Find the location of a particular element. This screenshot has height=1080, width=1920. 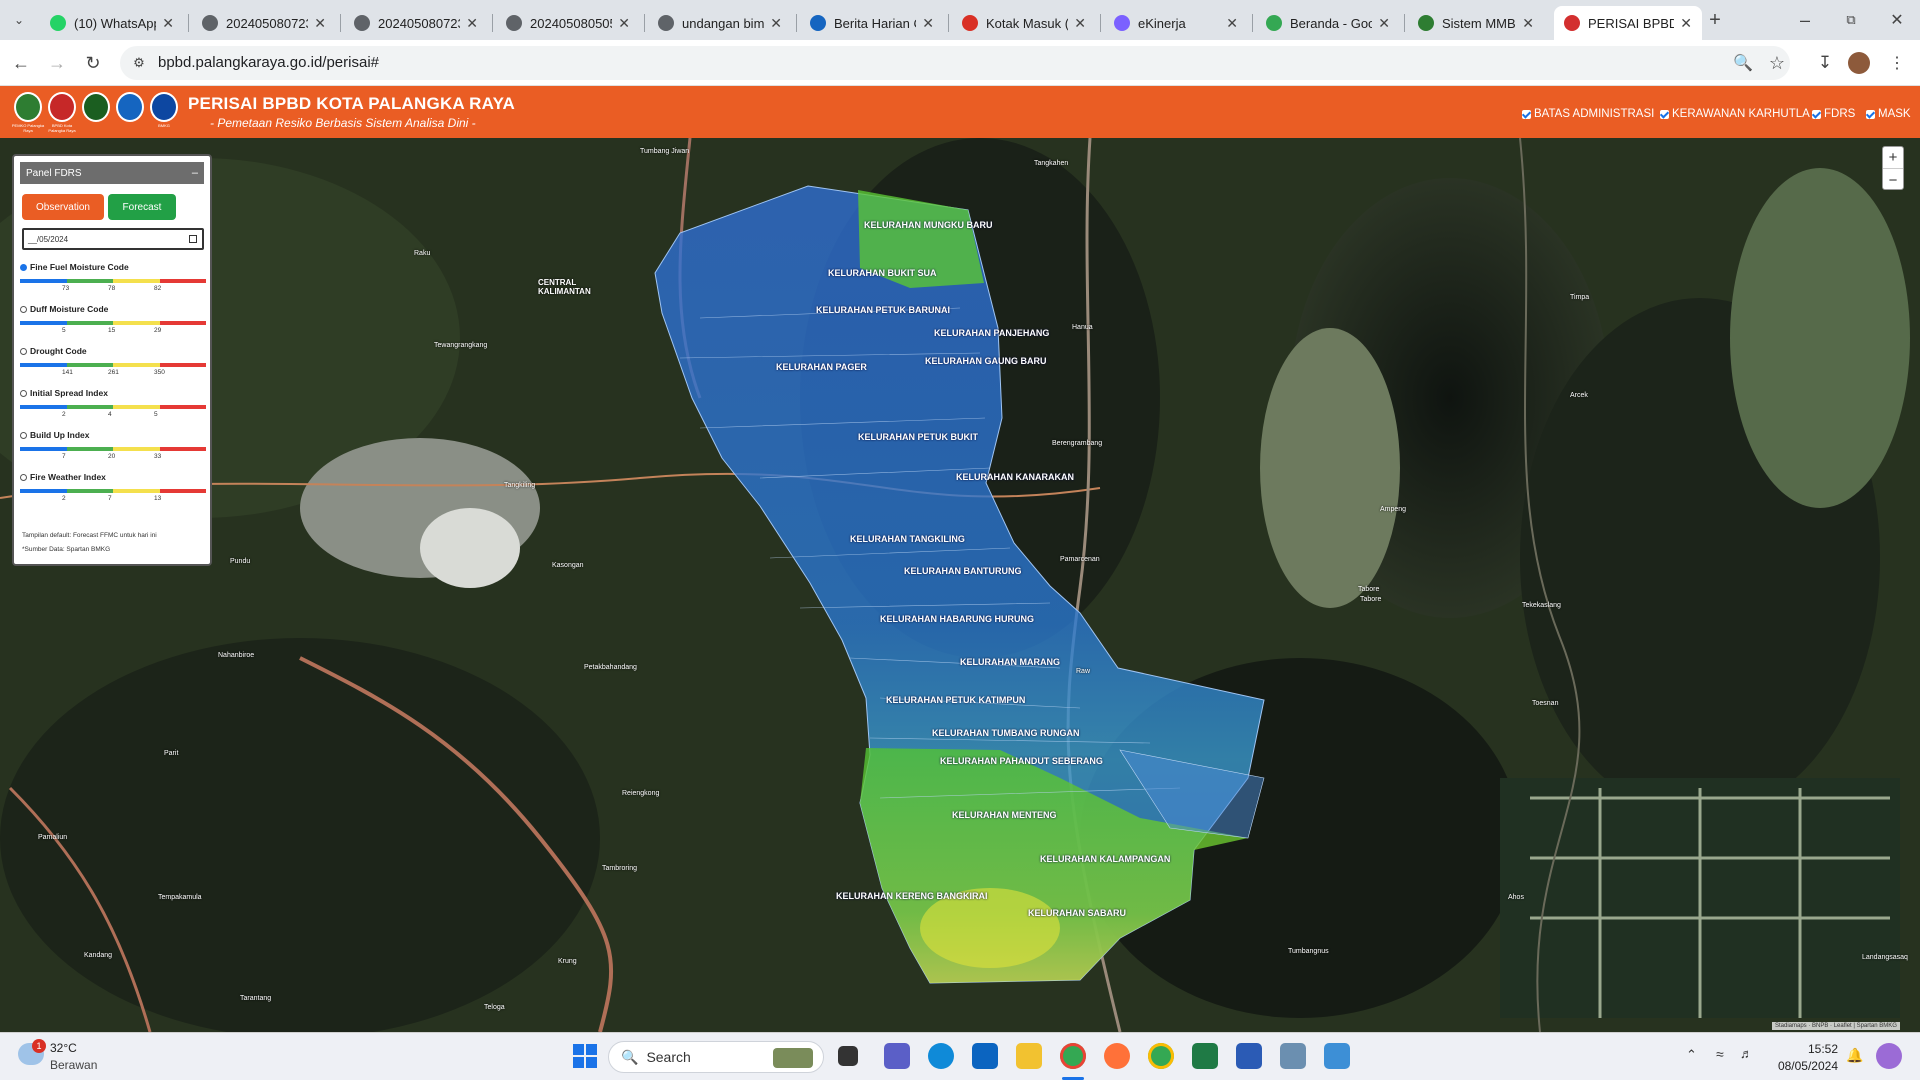

browser-tab: Sistem MMBC ✕ is located at coordinates (1476, 23).